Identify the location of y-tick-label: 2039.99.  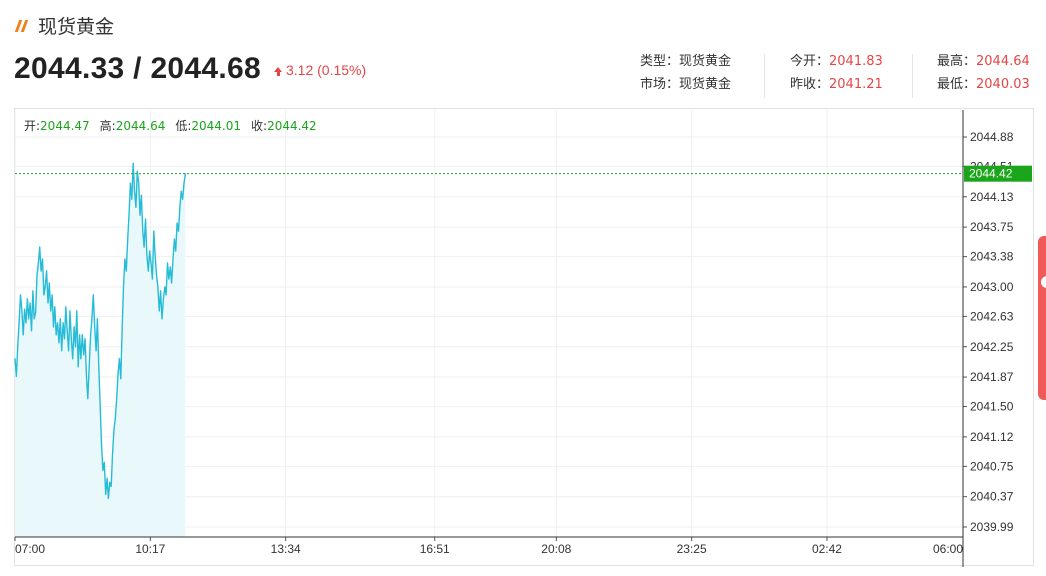
(992, 527).